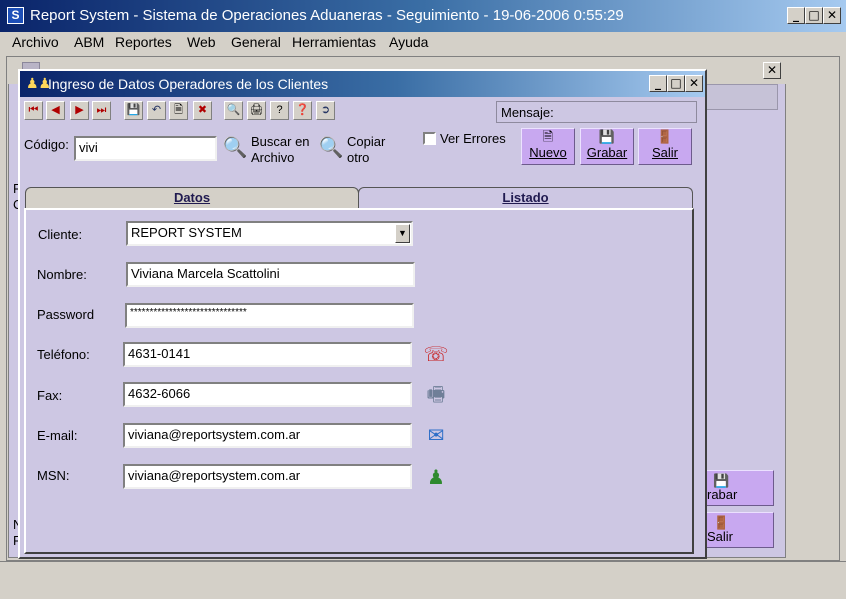 This screenshot has width=846, height=599. Describe the element at coordinates (596, 112) in the screenshot. I see `message-box: Mensaje:` at that location.